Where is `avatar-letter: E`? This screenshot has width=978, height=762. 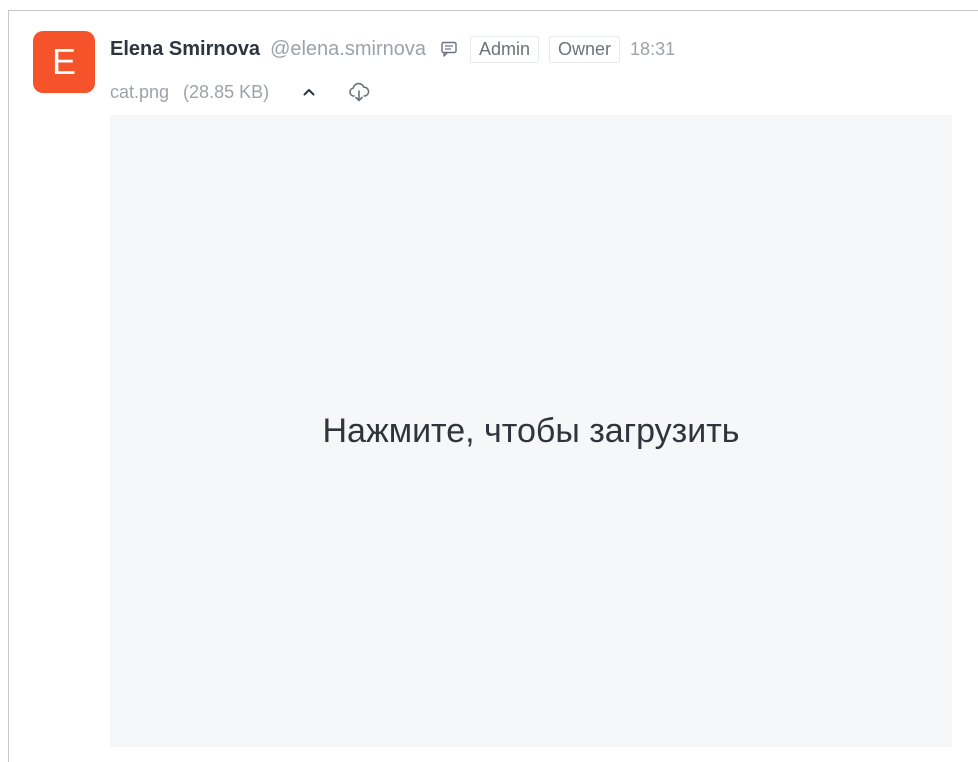
avatar-letter: E is located at coordinates (63, 61).